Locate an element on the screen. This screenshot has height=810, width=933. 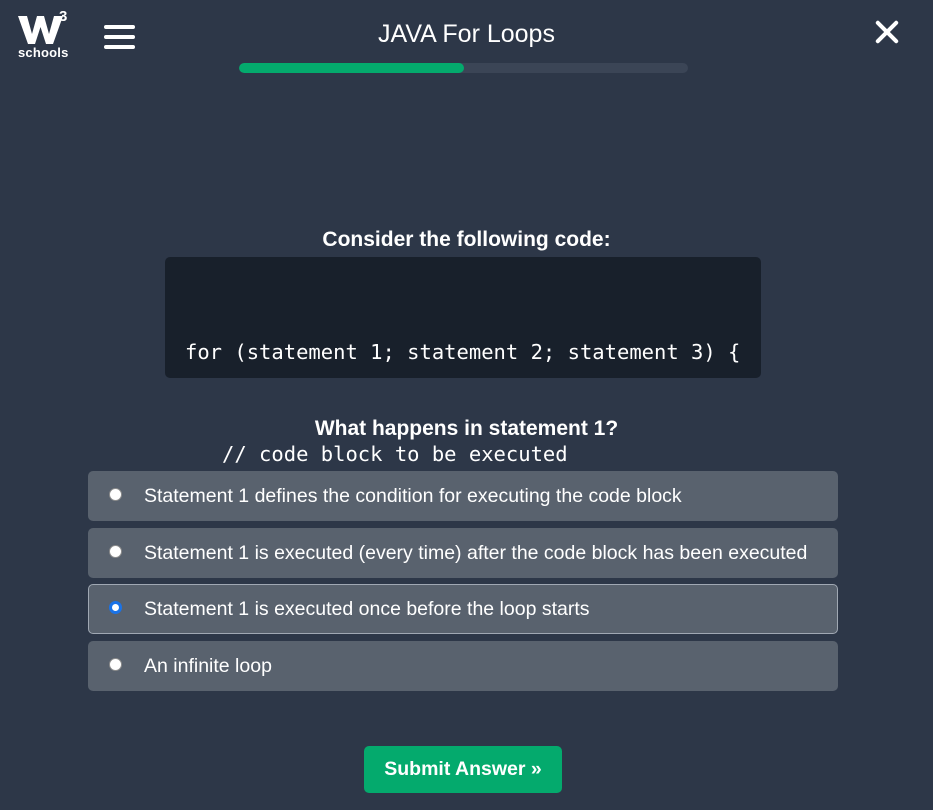
submit-answer-button: Submit Answer » is located at coordinates (463, 769).